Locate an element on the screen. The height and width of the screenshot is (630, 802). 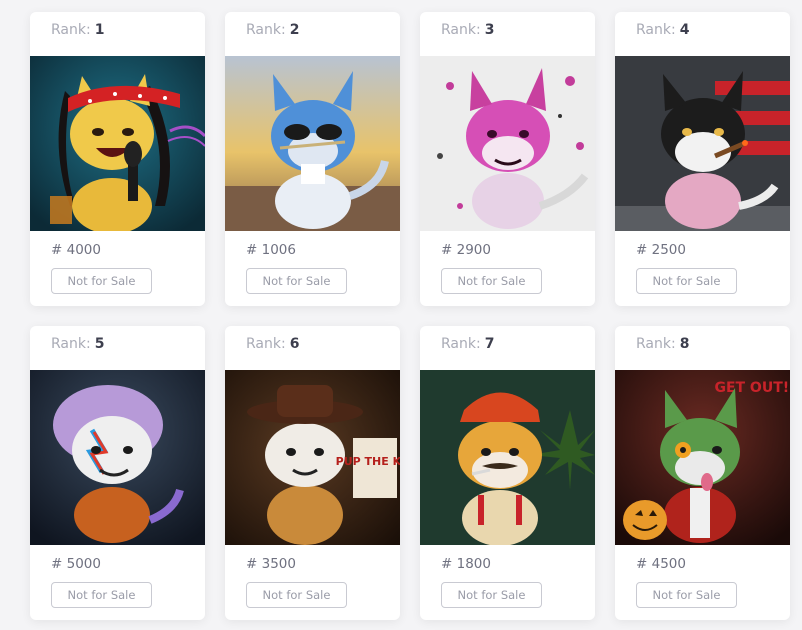
rank-value: 8 is located at coordinates (684, 344).